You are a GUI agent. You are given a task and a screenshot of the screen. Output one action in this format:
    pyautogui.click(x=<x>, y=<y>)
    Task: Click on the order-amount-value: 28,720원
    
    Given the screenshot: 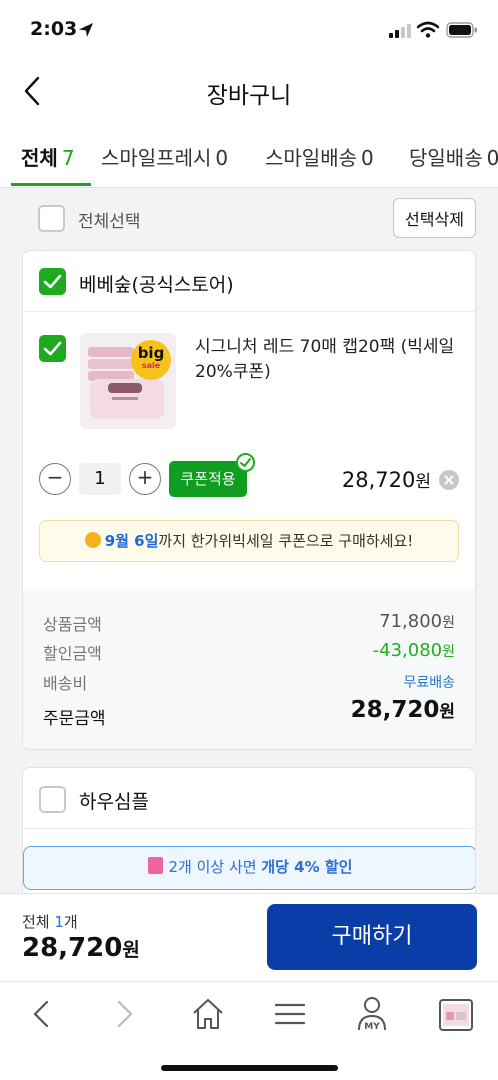 What is the action you would take?
    pyautogui.click(x=403, y=710)
    